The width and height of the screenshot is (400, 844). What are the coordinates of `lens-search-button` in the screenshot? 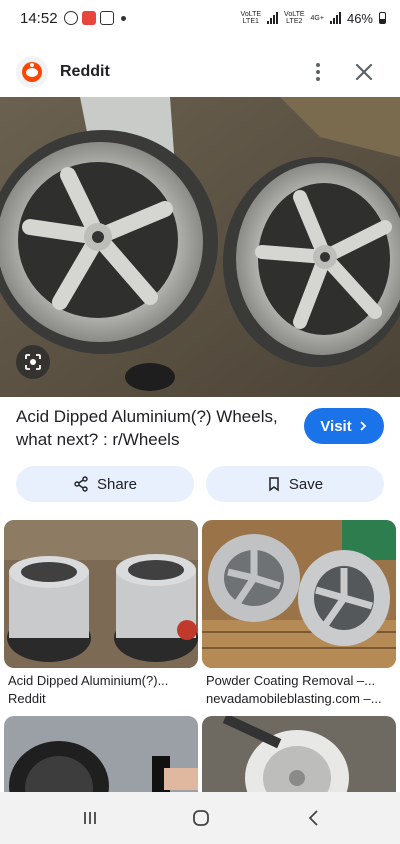 It's located at (33, 362).